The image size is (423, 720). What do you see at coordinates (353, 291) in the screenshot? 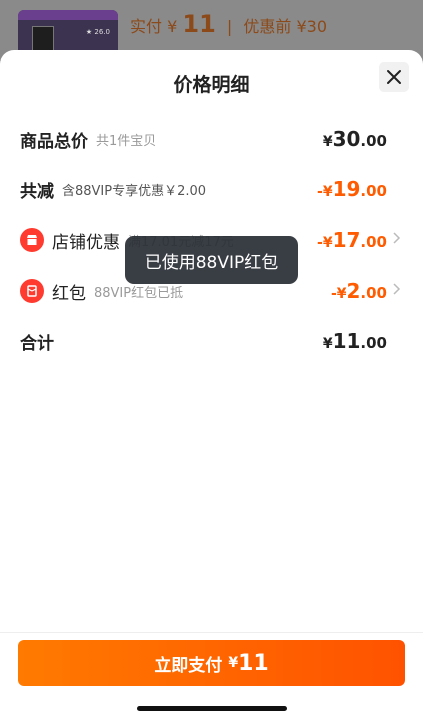
I see `amount-integer: 2` at bounding box center [353, 291].